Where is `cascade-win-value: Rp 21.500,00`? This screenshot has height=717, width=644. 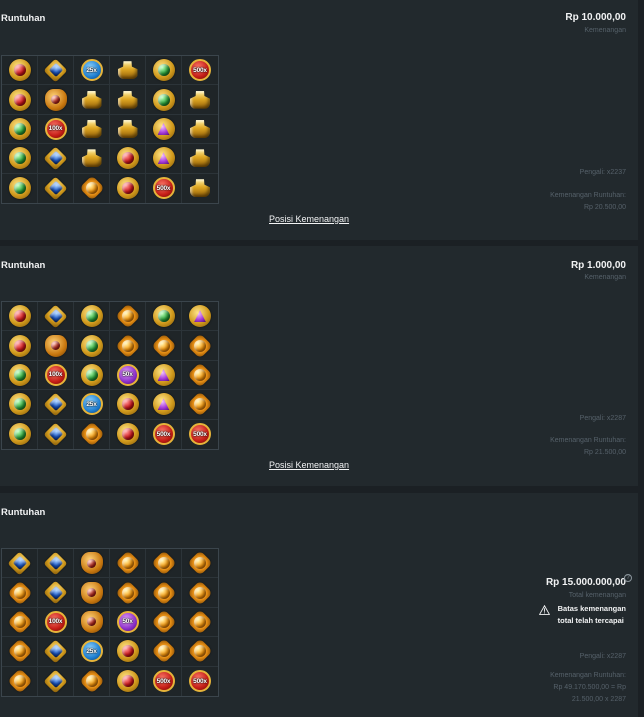
cascade-win-value: Rp 21.500,00 is located at coordinates (604, 452).